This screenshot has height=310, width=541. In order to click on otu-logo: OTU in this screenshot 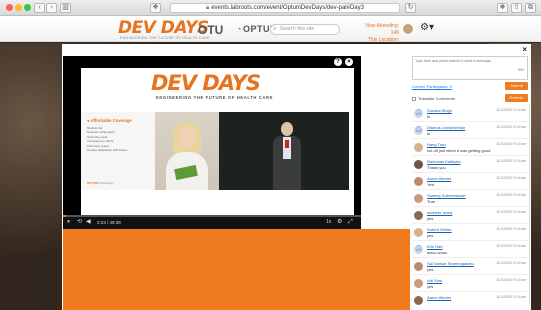, I will do `click(211, 30)`.